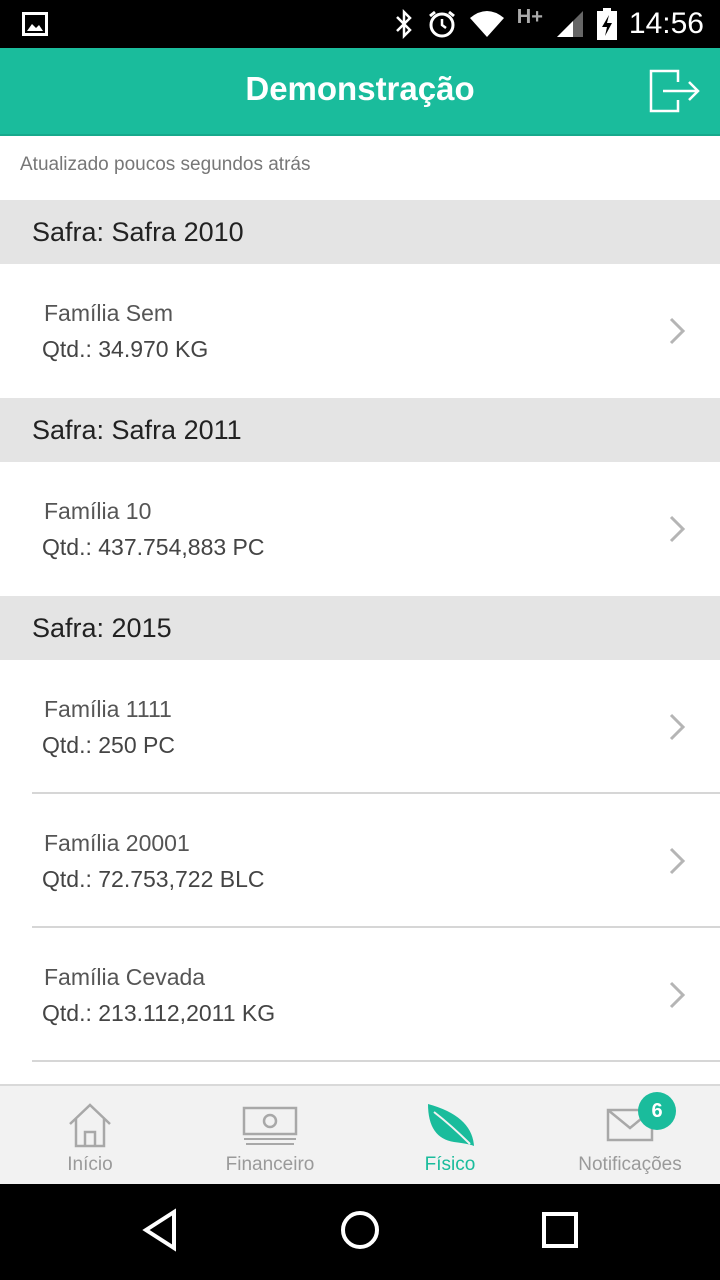  I want to click on list-item: Família Sem Qtd.: 34.970 KG, so click(360, 331).